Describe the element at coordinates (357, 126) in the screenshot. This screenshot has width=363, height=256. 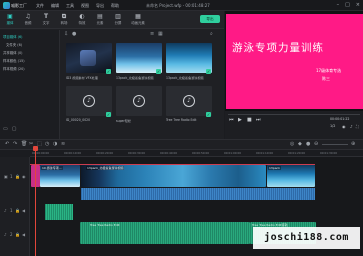
I see `fullscreen-icon: ⛶` at that location.